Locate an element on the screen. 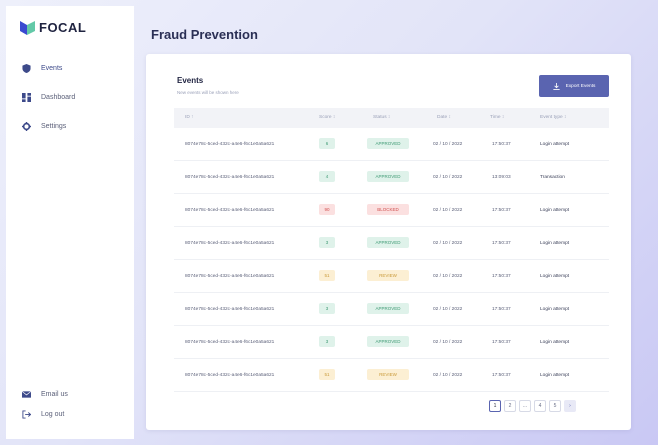 This screenshot has height=445, width=658. page-4-button: 4 is located at coordinates (540, 406).